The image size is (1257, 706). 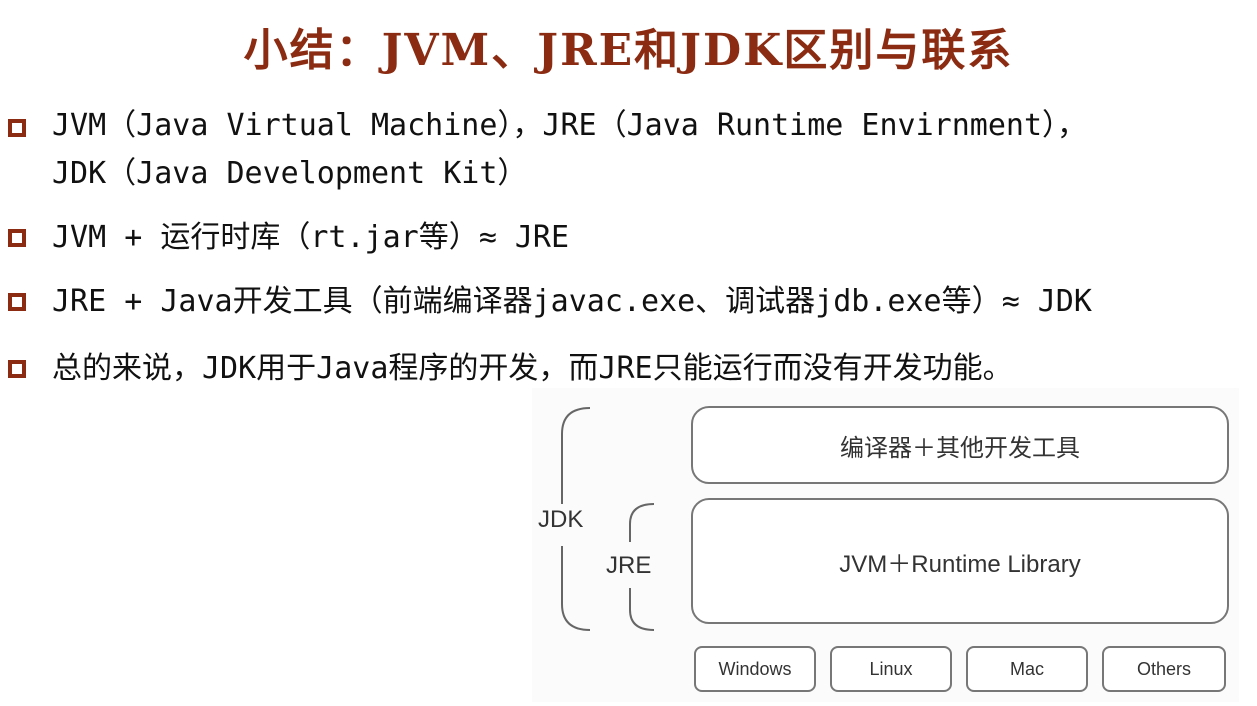 I want to click on slide-title: 小结：JVM、JRE和JDK区别与联系, so click(x=628, y=50).